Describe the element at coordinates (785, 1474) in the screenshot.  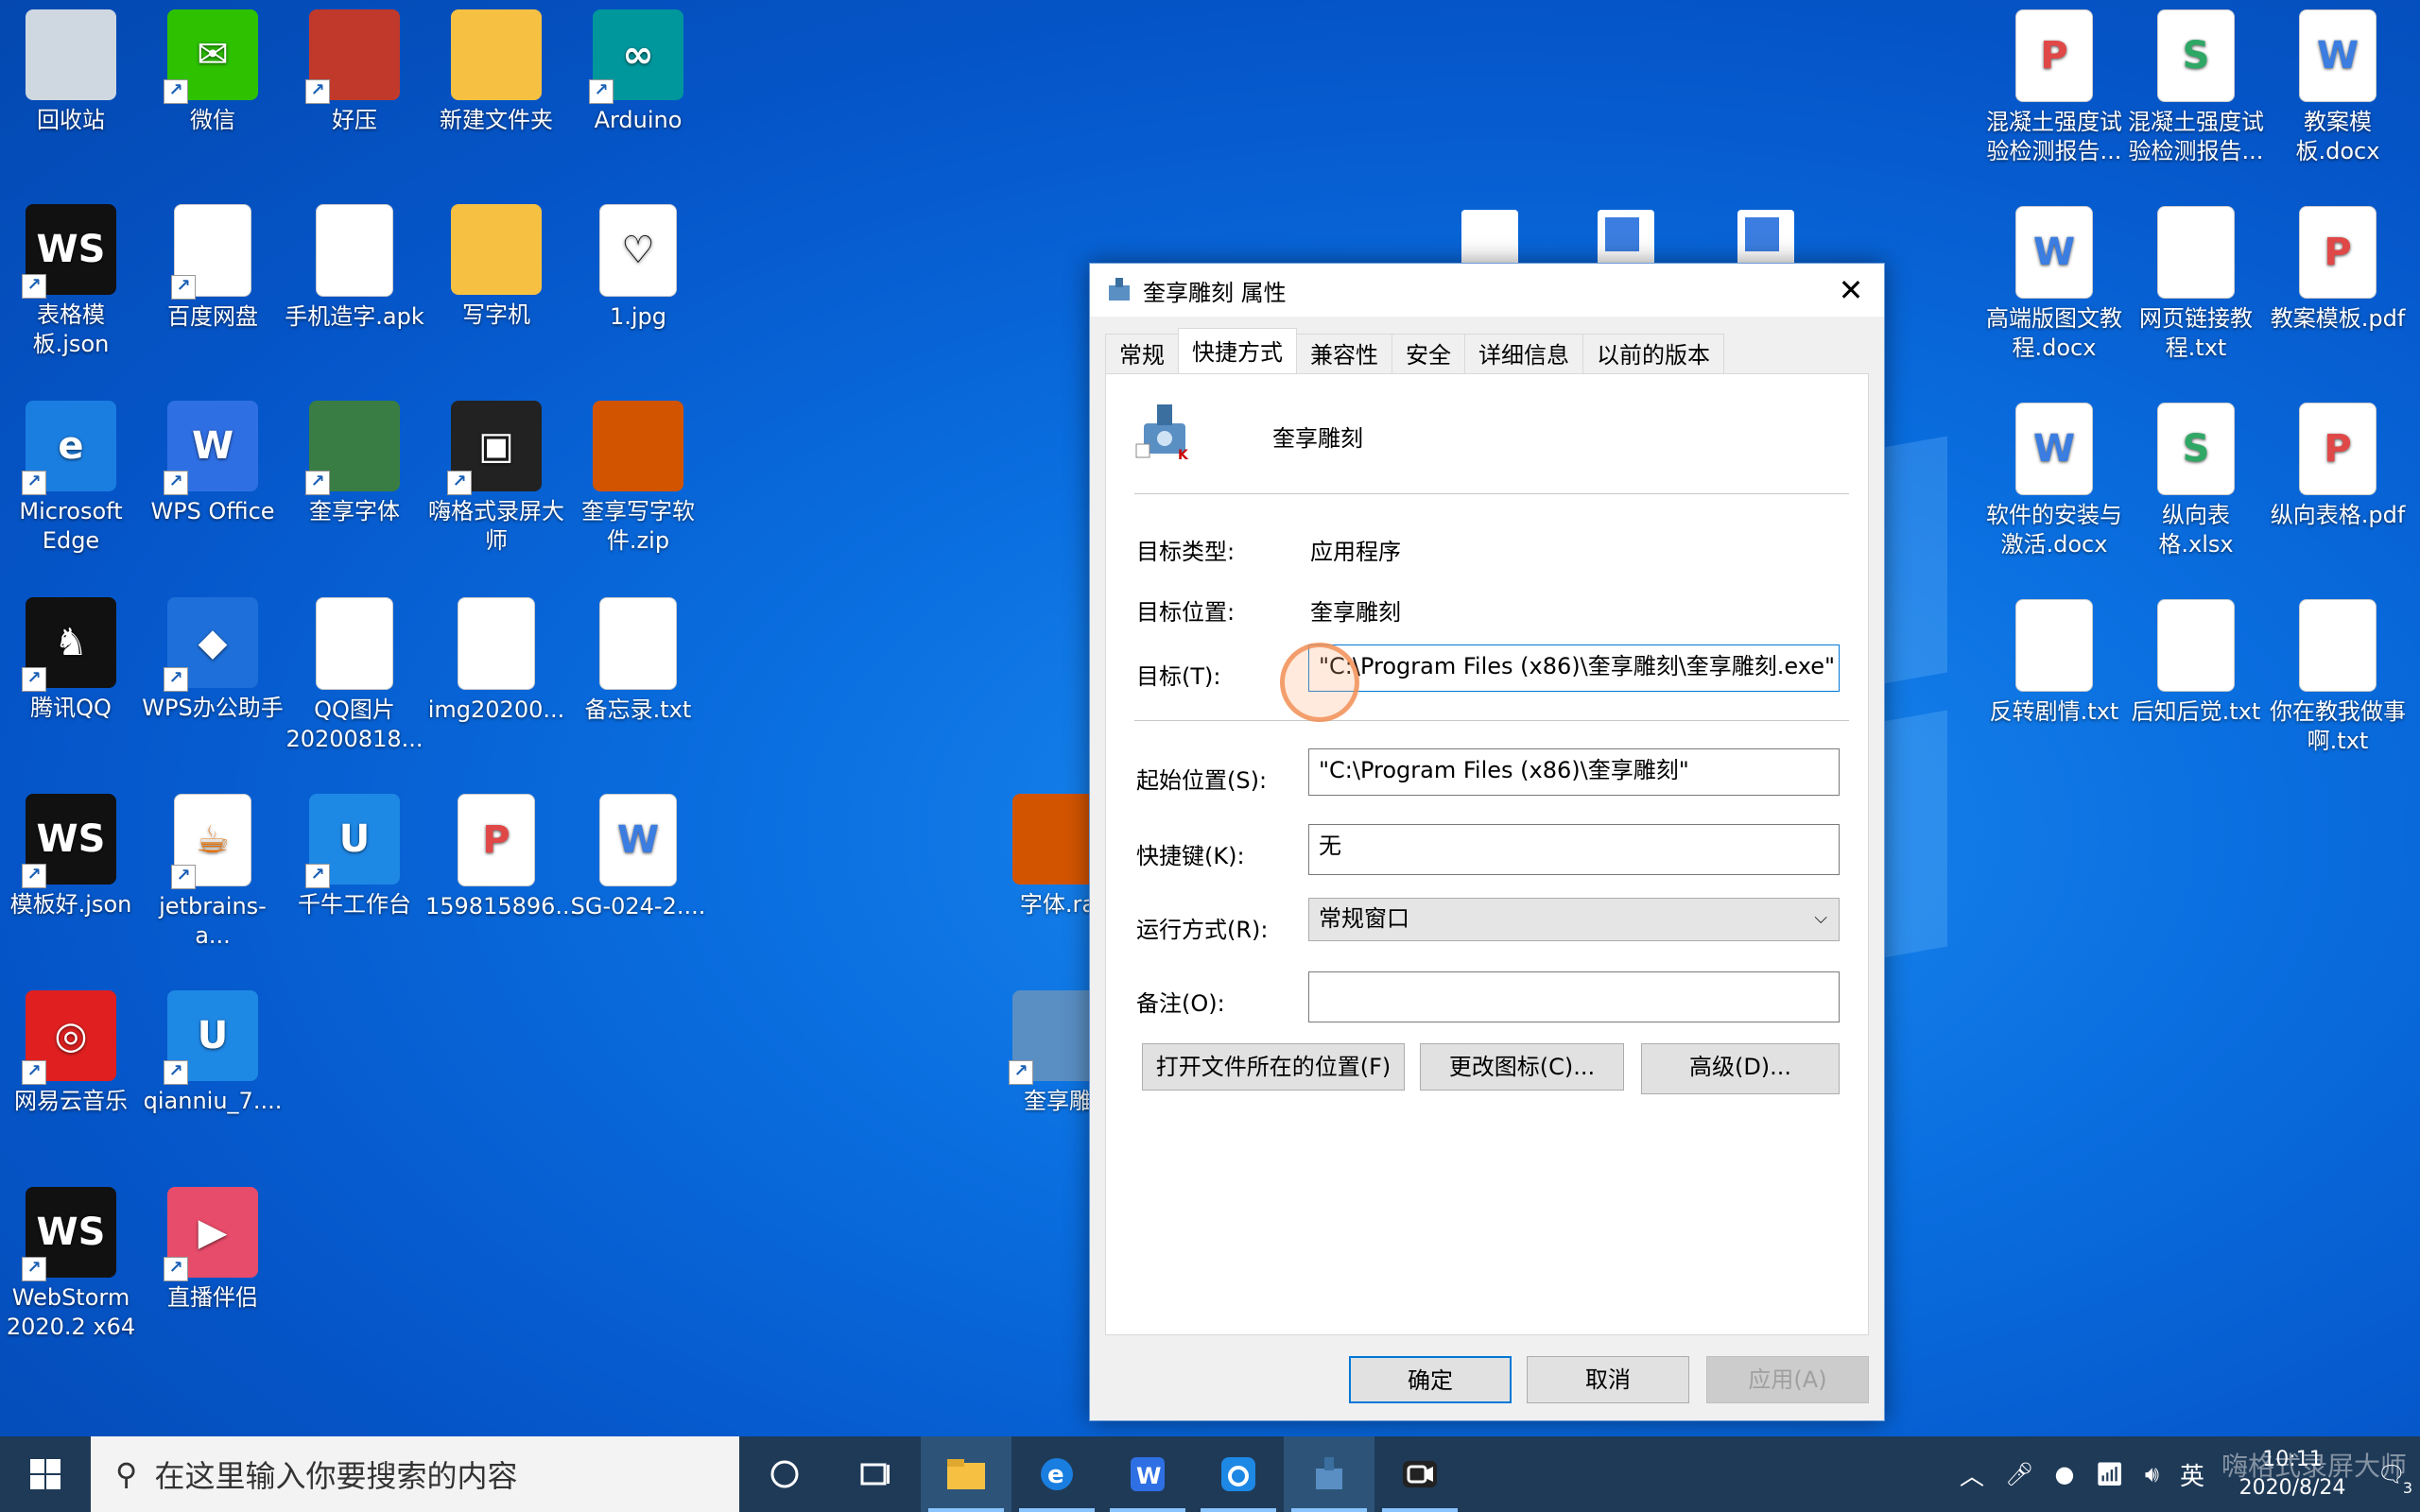
I see `cortana-icon` at that location.